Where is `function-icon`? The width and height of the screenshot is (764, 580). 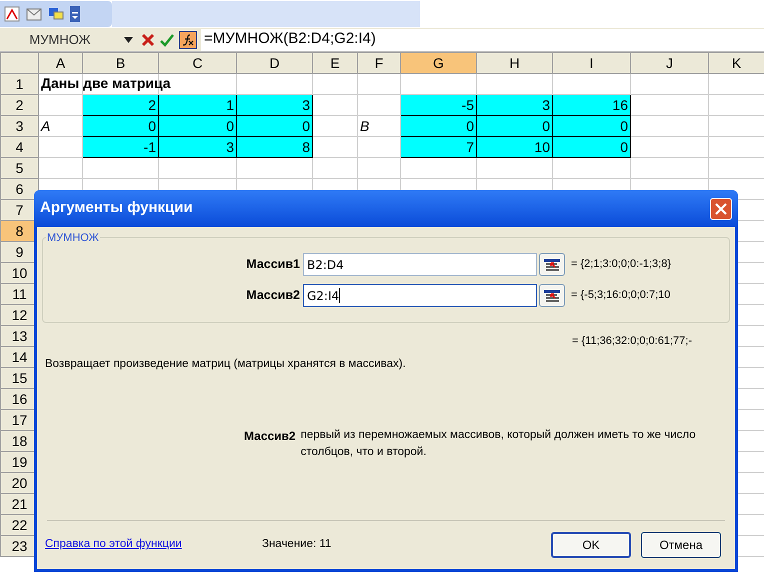
function-icon is located at coordinates (188, 40).